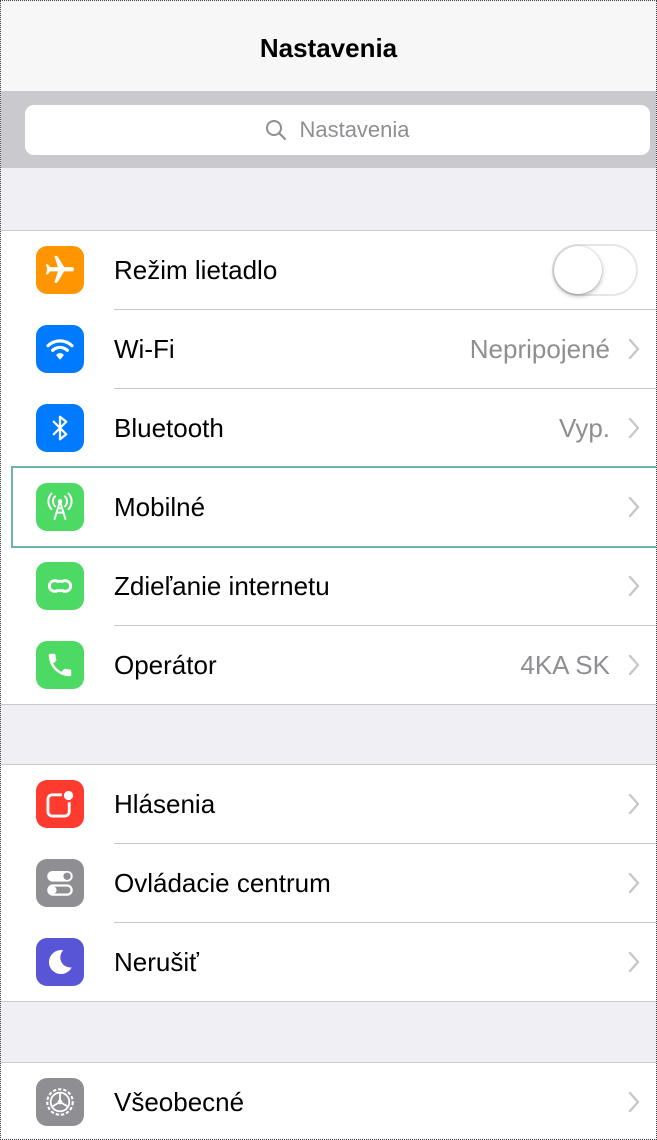 The height and width of the screenshot is (1140, 657). I want to click on row-bluetooth: Bluetooth Vyp., so click(346, 428).